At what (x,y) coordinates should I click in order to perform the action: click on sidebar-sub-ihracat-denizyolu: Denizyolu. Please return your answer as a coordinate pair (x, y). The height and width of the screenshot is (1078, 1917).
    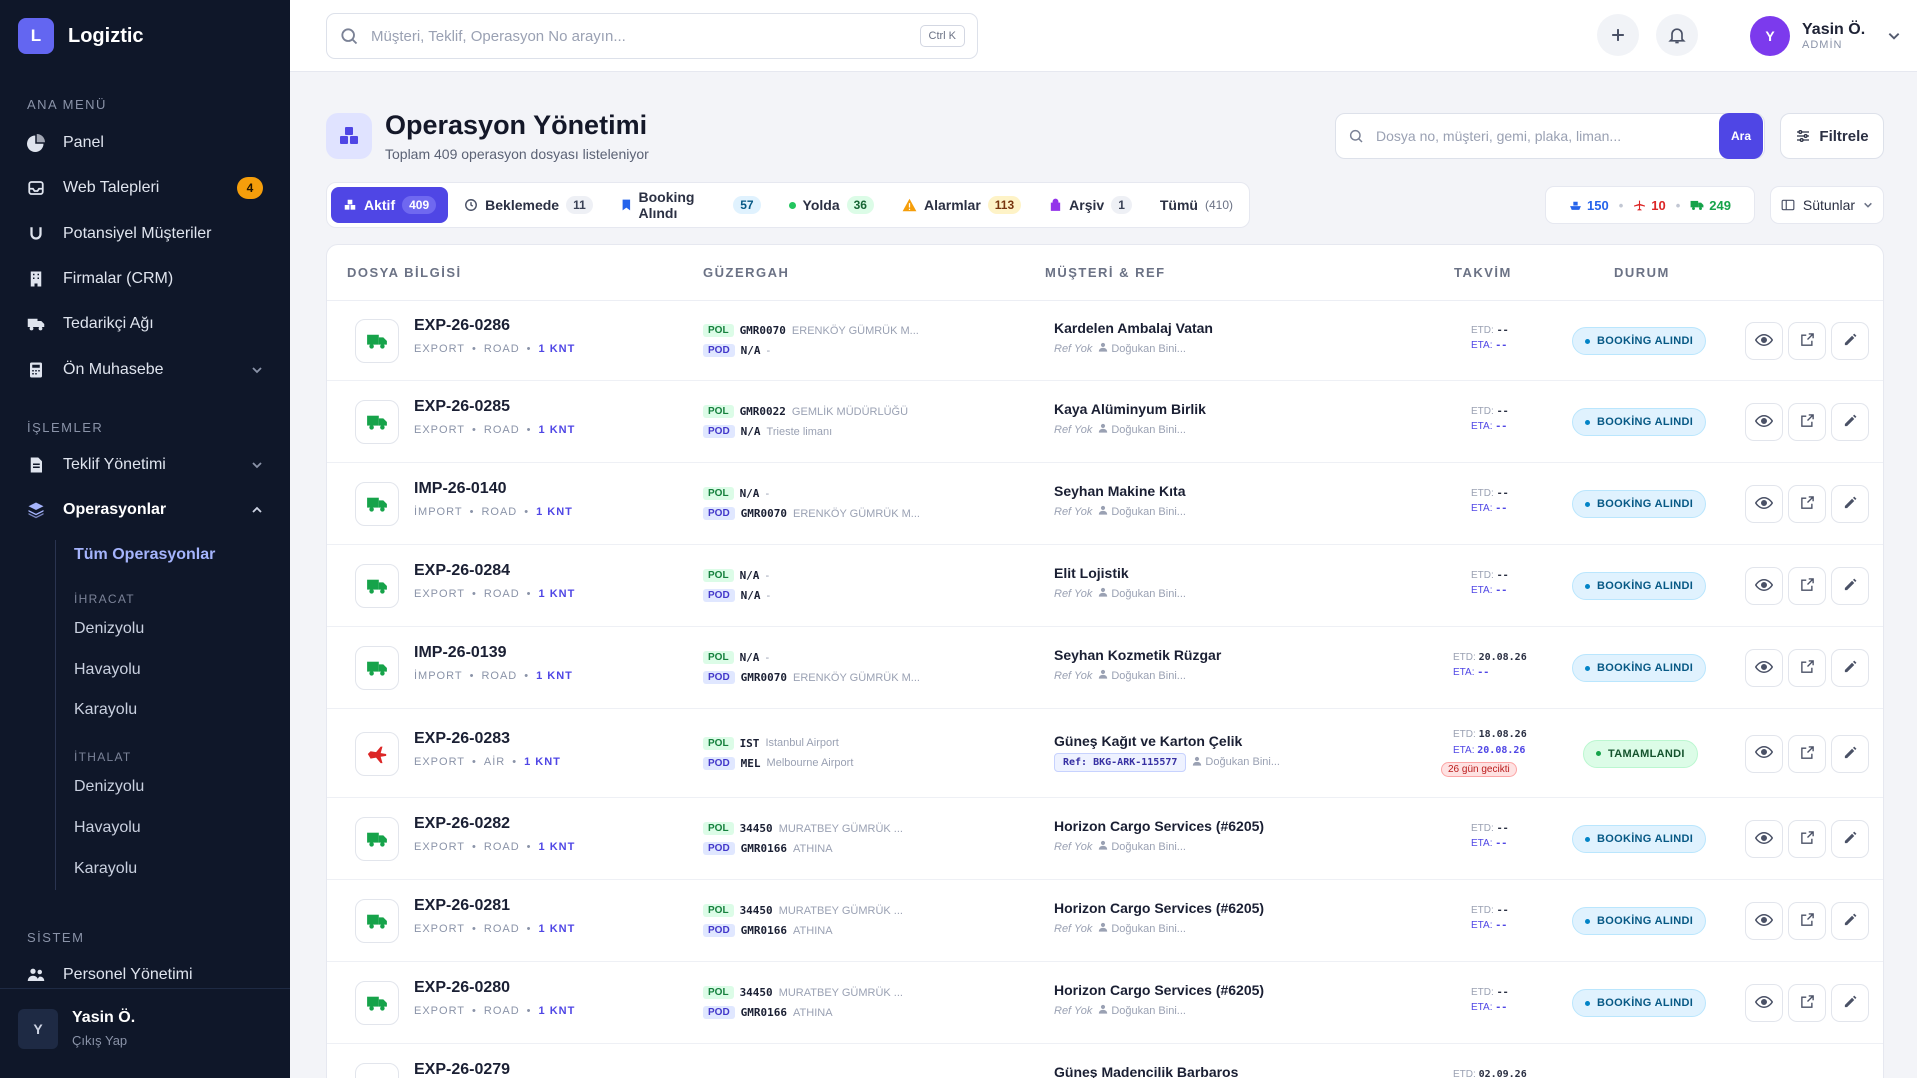
    Looking at the image, I should click on (109, 629).